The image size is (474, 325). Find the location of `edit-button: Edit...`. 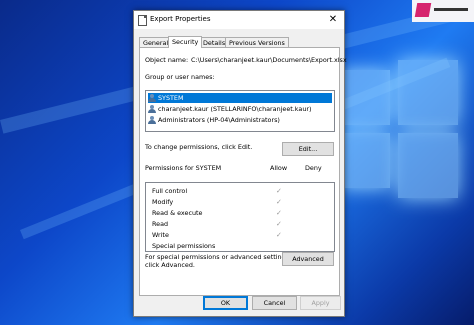

edit-button: Edit... is located at coordinates (308, 149).